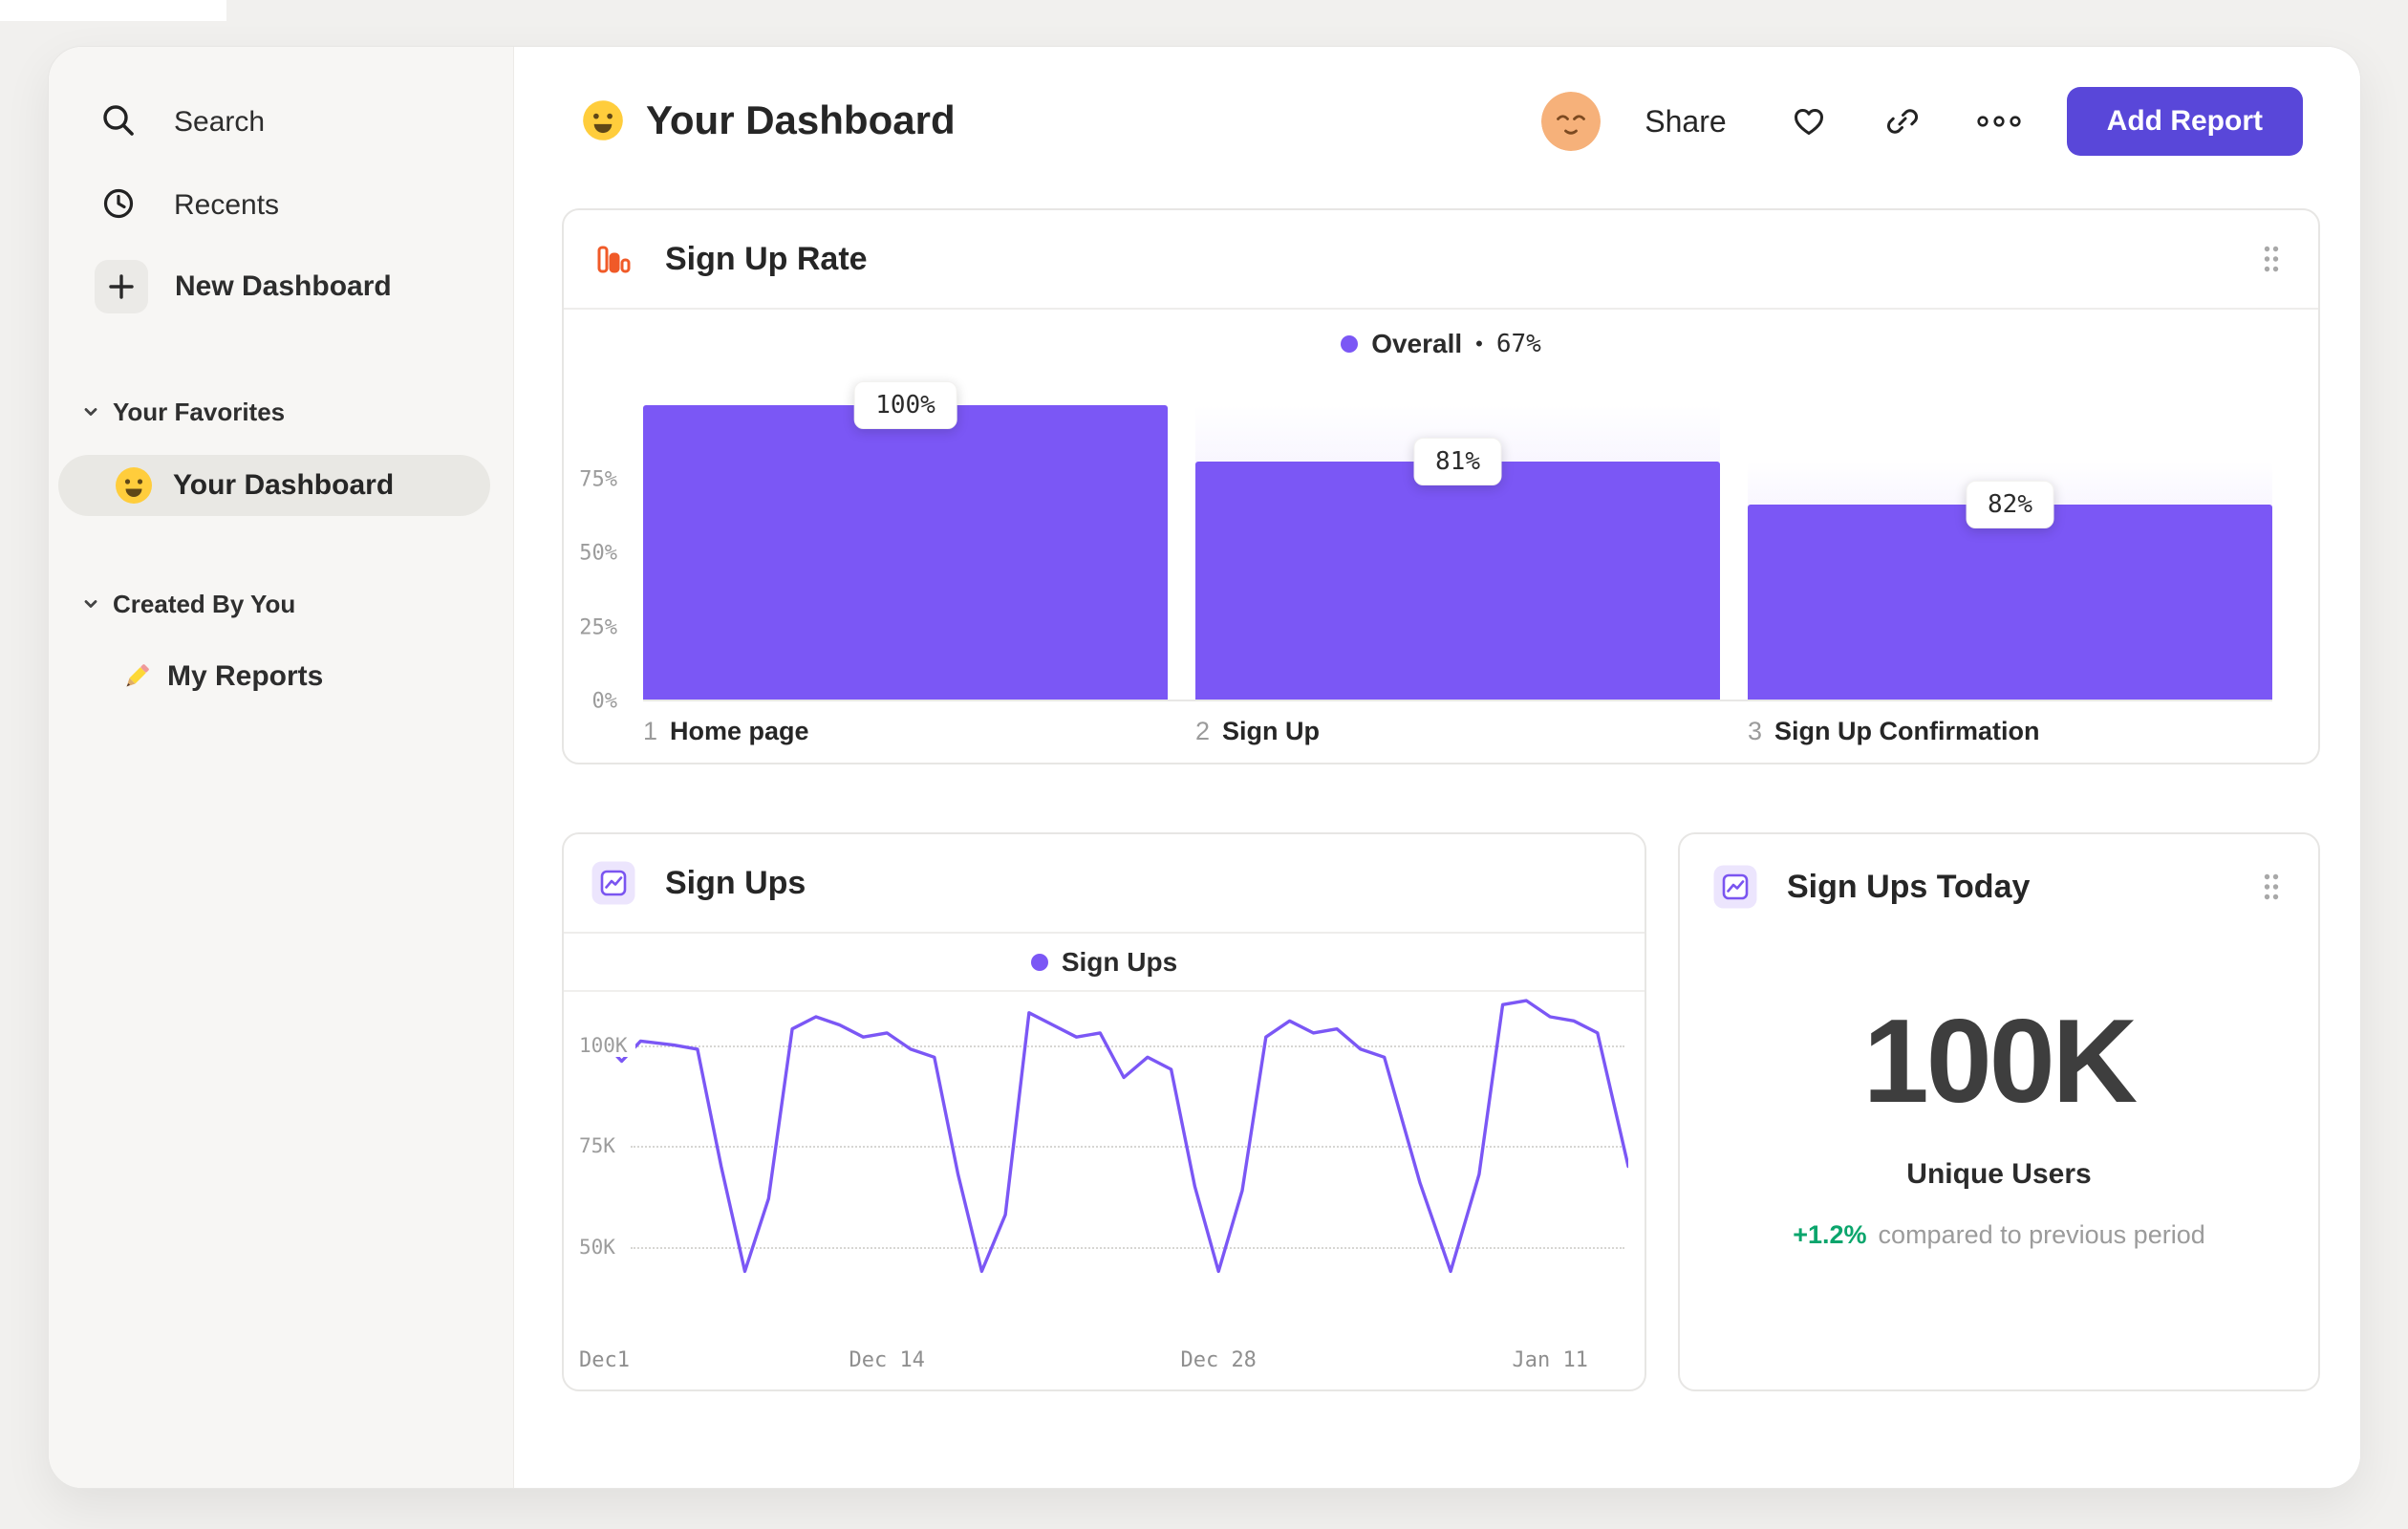 This screenshot has height=1529, width=2408. I want to click on sidebar-item-your-dashboard: Your Dashboard, so click(274, 485).